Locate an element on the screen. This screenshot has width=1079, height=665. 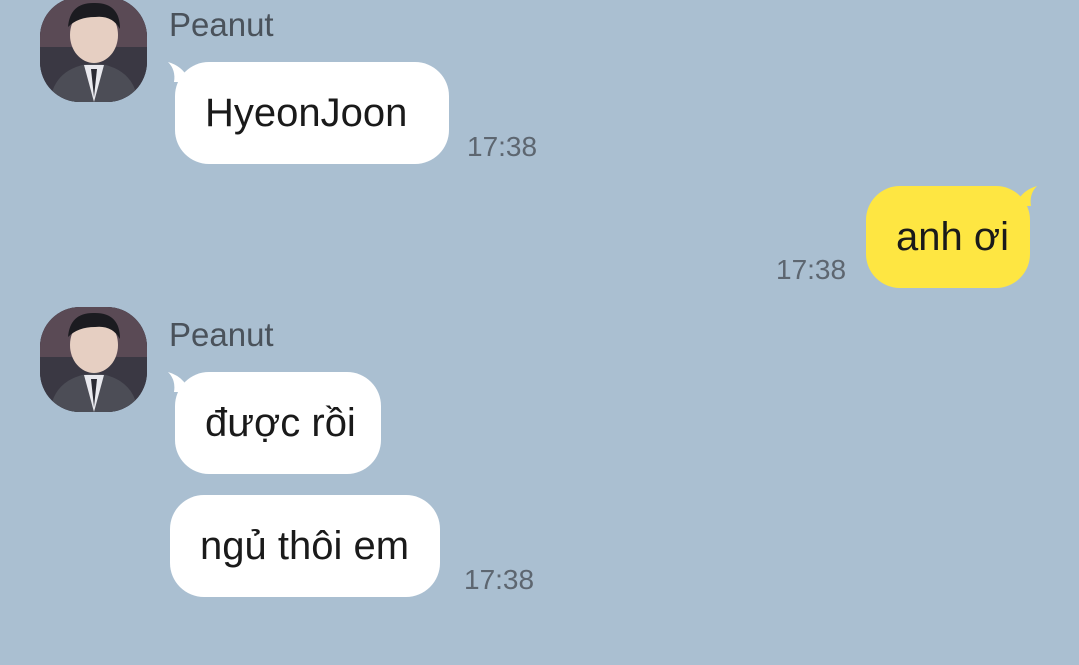
message-bubble: HyeonJoon is located at coordinates (312, 113).